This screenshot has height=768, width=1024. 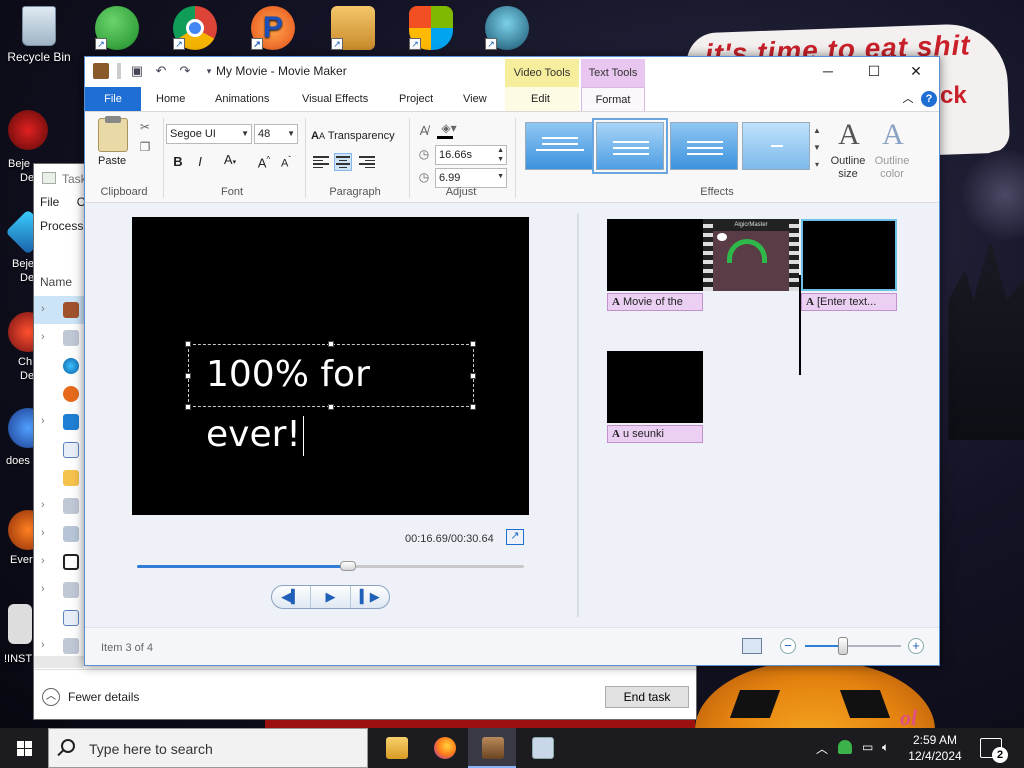 I want to click on bejeweled-icon, so click(x=28, y=130).